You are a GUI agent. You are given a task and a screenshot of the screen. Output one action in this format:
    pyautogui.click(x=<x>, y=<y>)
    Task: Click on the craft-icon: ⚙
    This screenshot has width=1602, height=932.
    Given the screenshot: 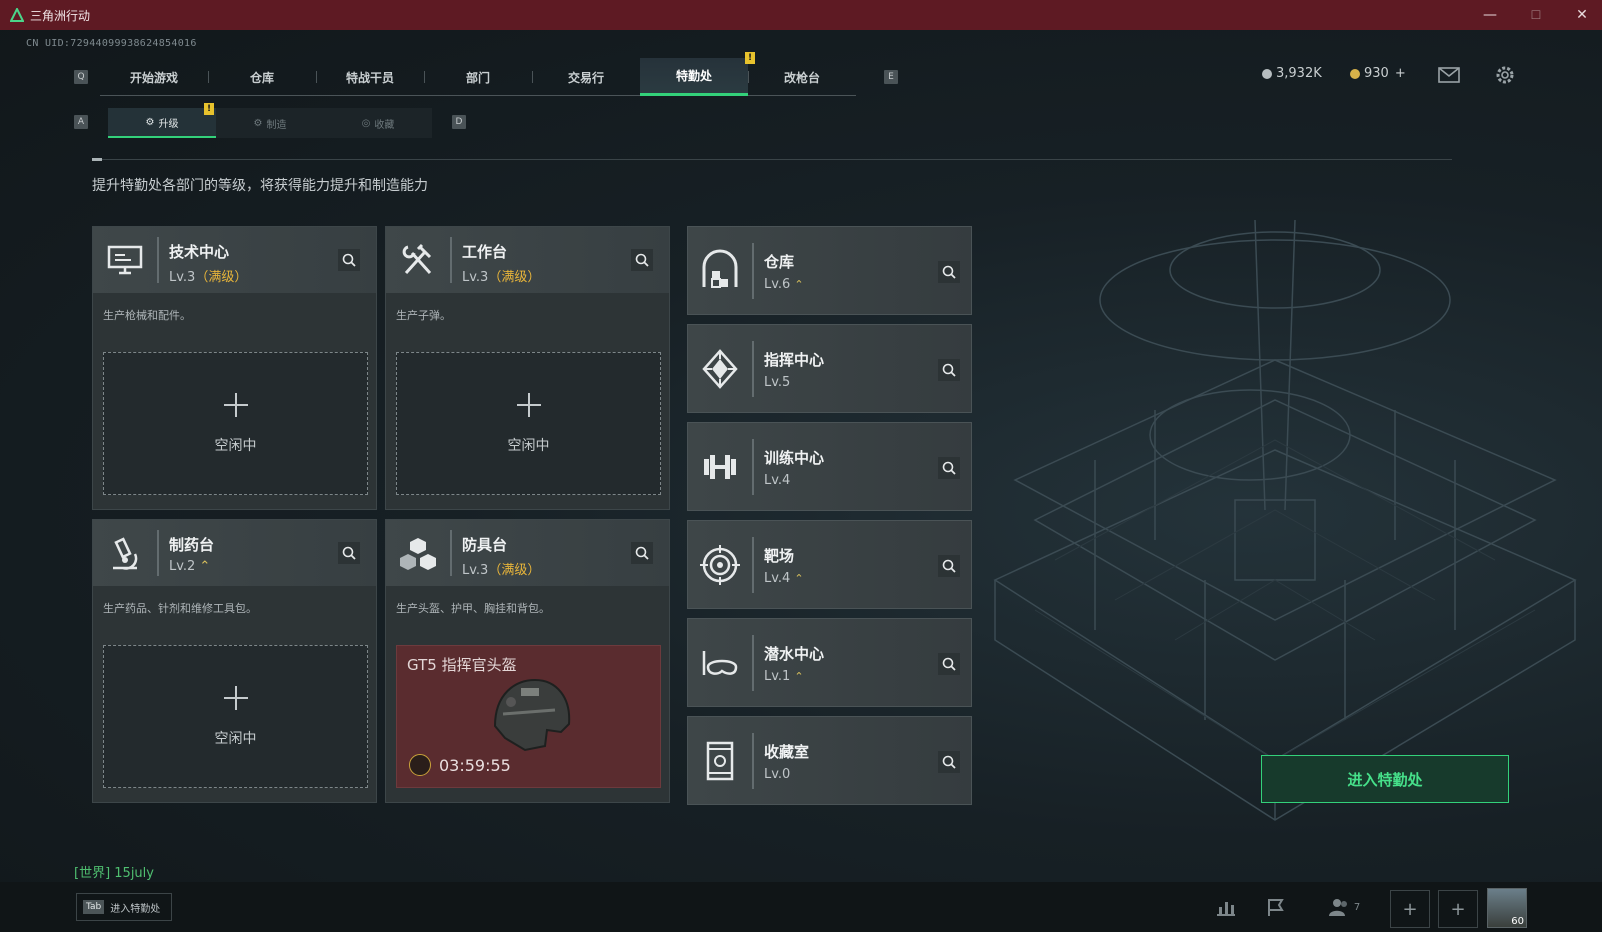 What is the action you would take?
    pyautogui.click(x=258, y=123)
    